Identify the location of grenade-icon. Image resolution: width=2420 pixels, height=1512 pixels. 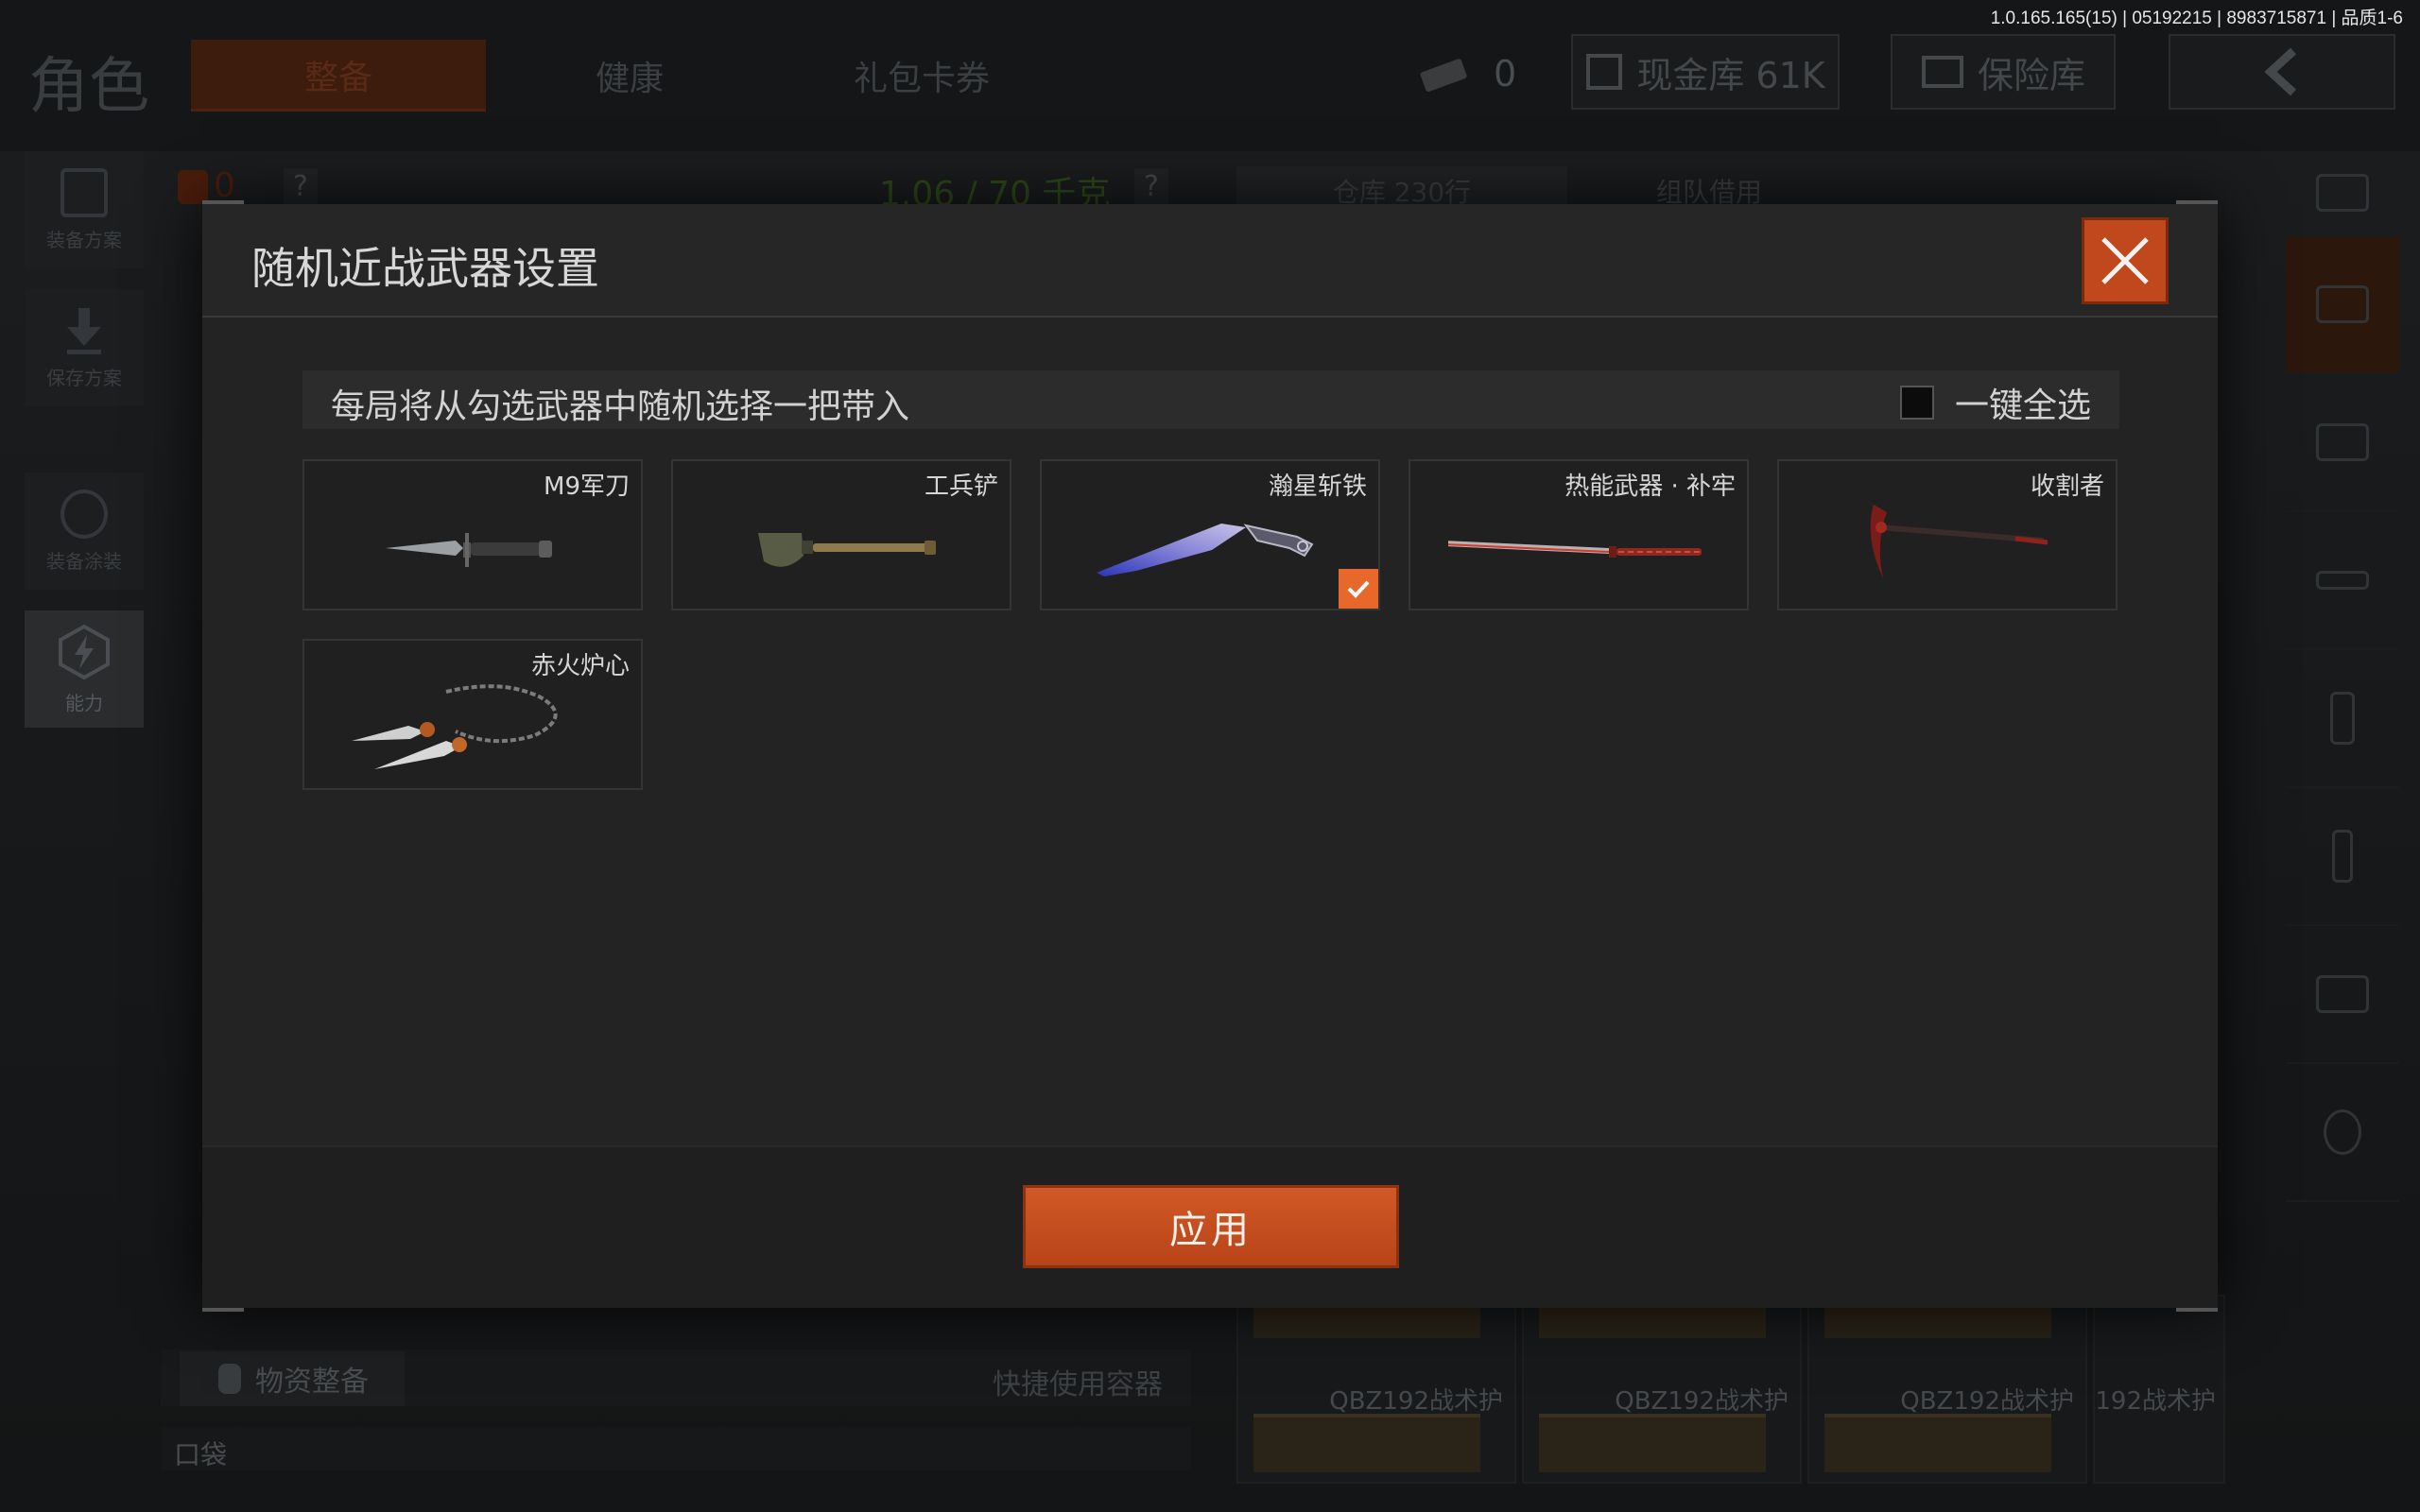
(2342, 1132).